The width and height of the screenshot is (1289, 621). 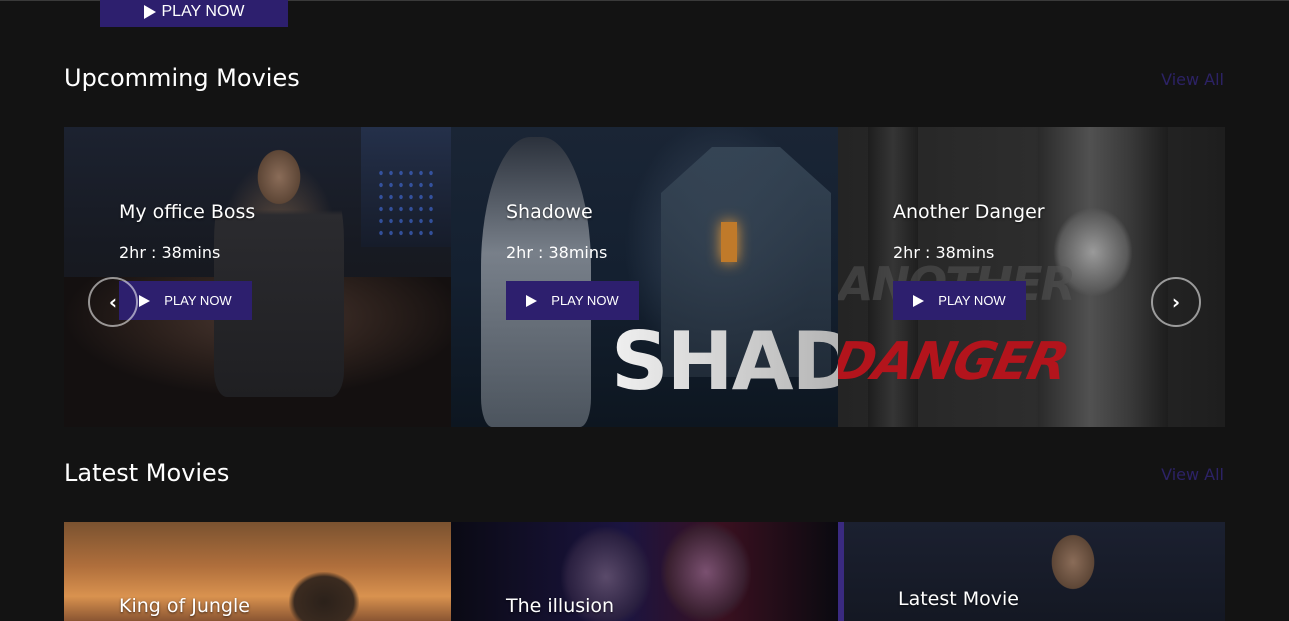 What do you see at coordinates (257, 571) in the screenshot?
I see `movie-card: King of Jungle` at bounding box center [257, 571].